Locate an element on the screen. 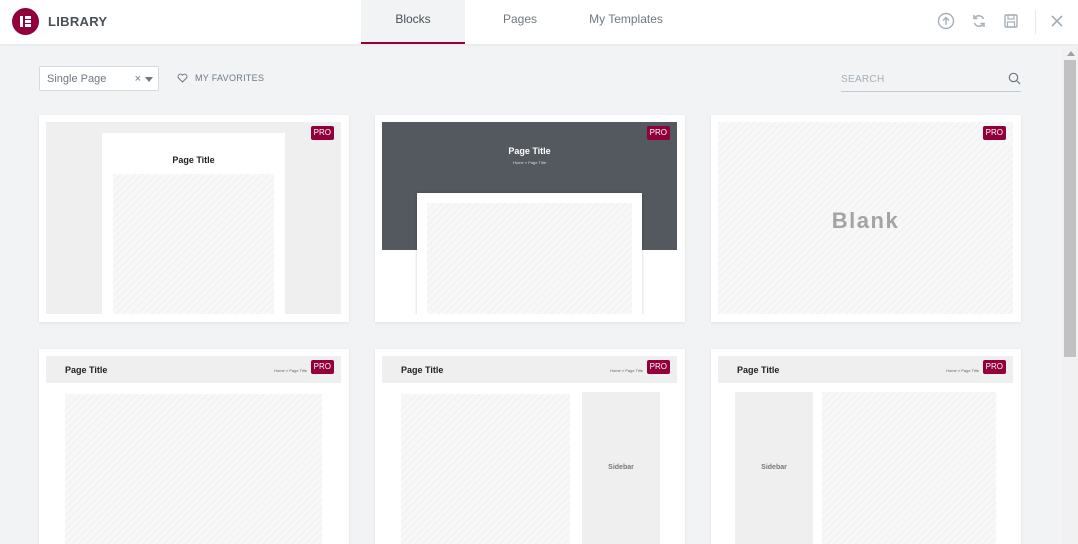 The height and width of the screenshot is (544, 1078). library-title: LIBRARY is located at coordinates (78, 21).